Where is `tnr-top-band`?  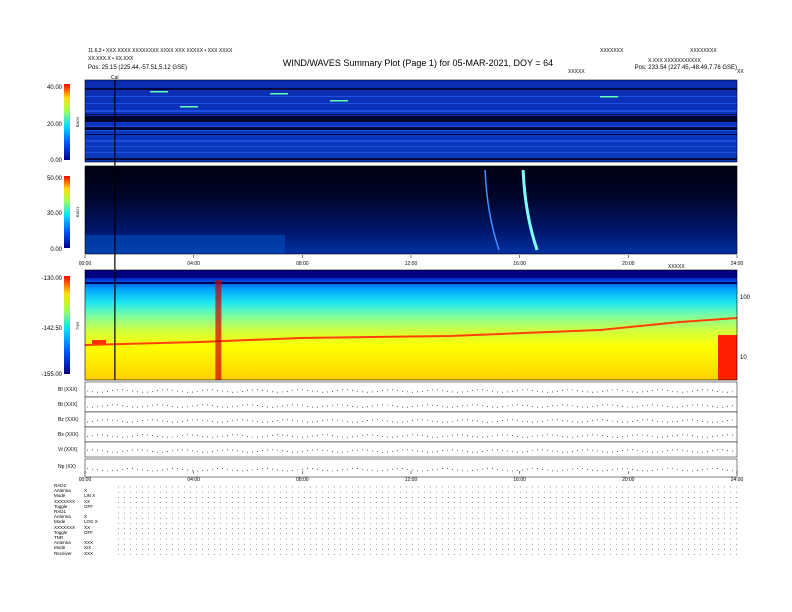
tnr-top-band is located at coordinates (411, 274).